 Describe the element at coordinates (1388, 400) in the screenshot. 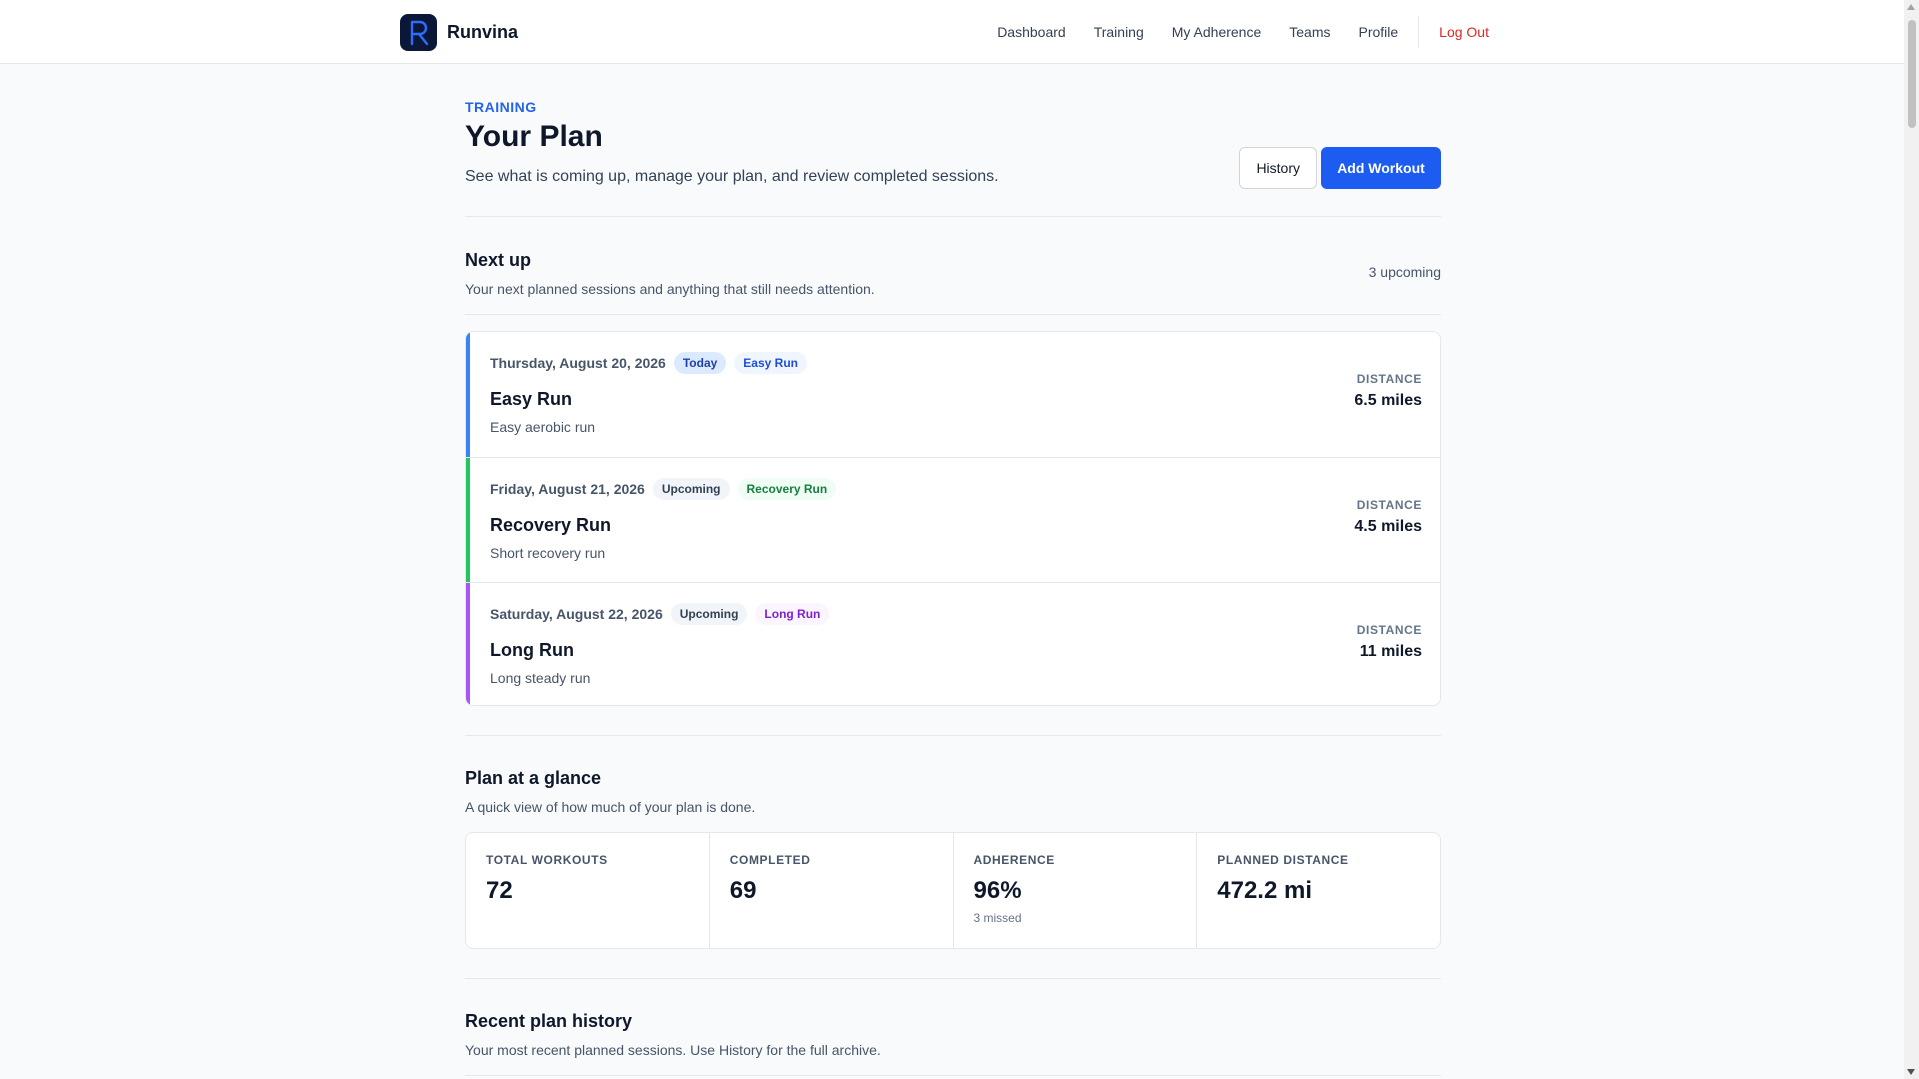

I see `distance-value: 6.5 miles` at that location.